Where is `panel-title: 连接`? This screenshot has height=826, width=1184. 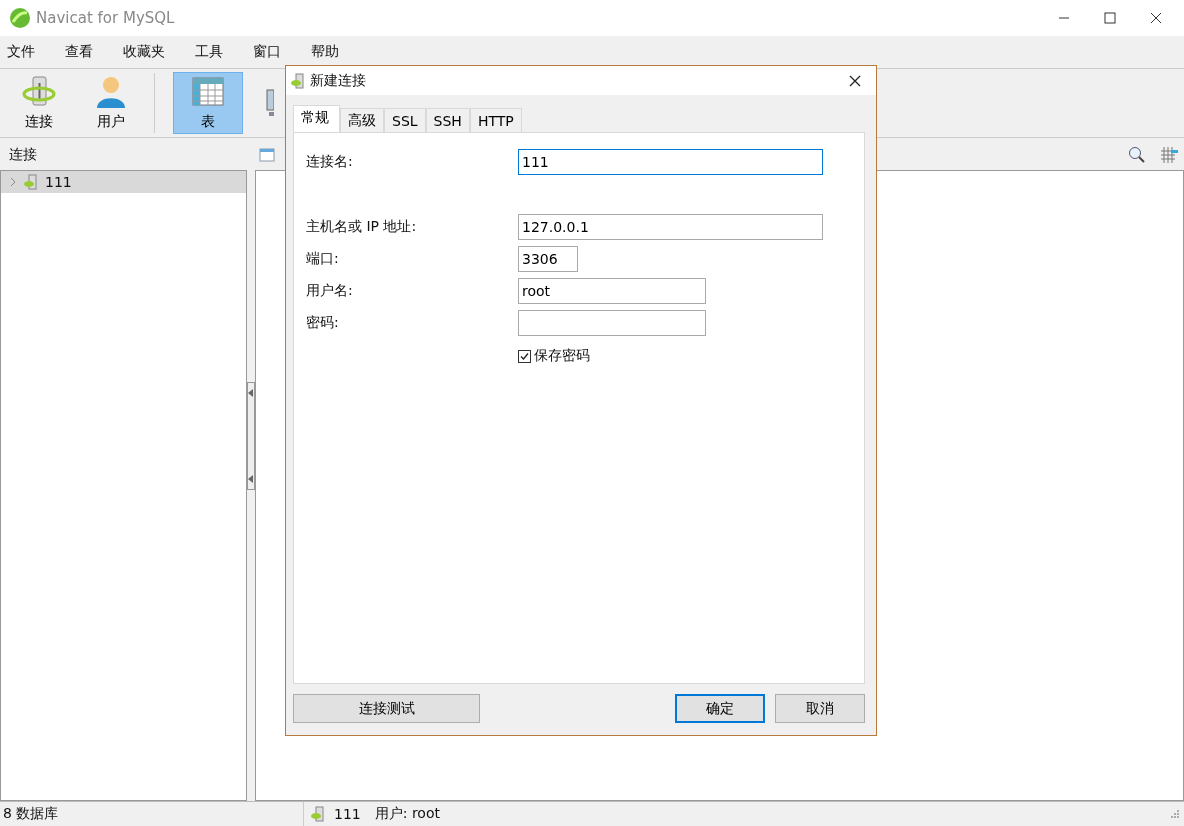
panel-title: 连接 is located at coordinates (23, 155).